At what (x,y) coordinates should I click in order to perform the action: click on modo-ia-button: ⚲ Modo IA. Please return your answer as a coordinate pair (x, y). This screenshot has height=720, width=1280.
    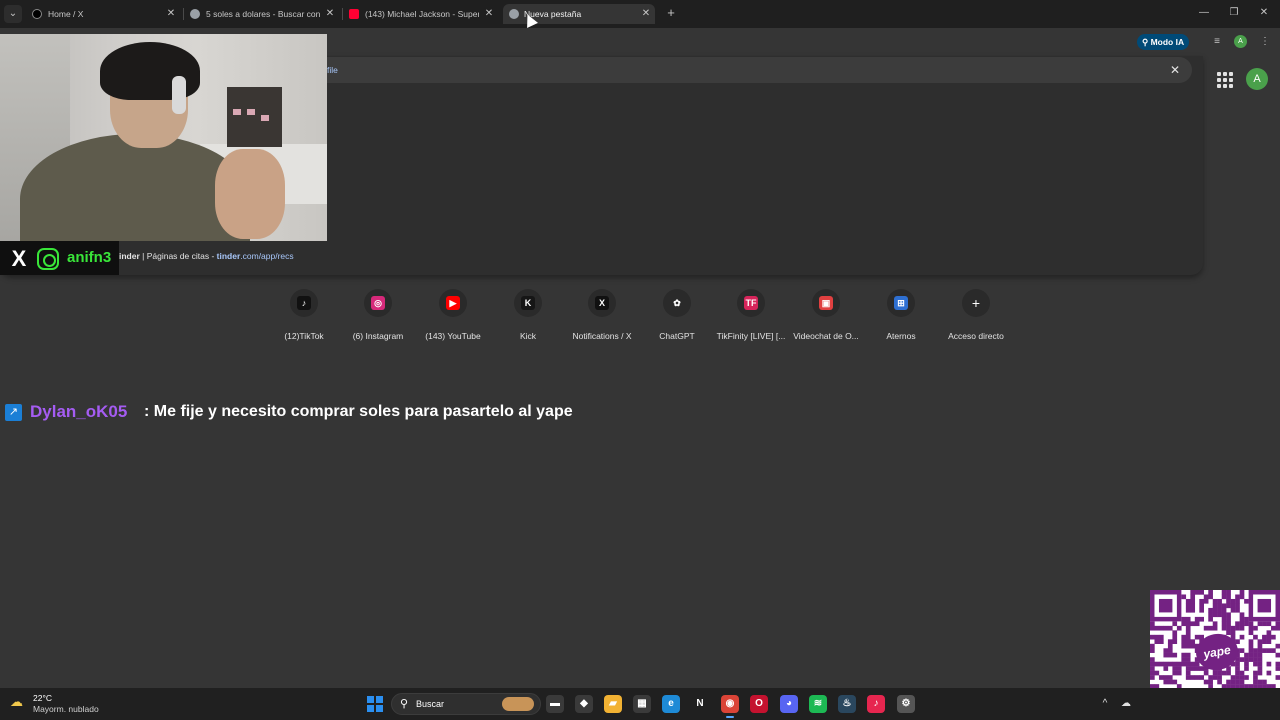
    Looking at the image, I should click on (1163, 42).